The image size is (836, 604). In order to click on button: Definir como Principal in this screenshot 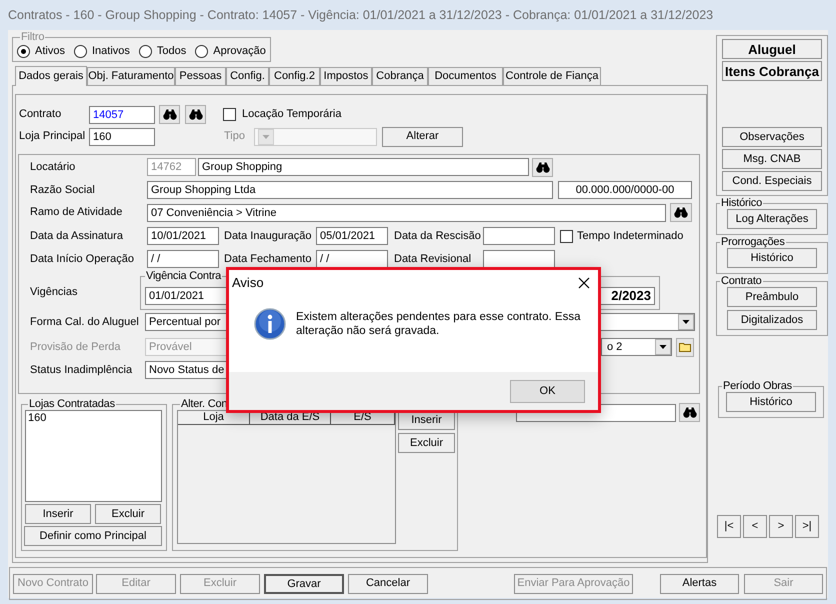, I will do `click(93, 536)`.